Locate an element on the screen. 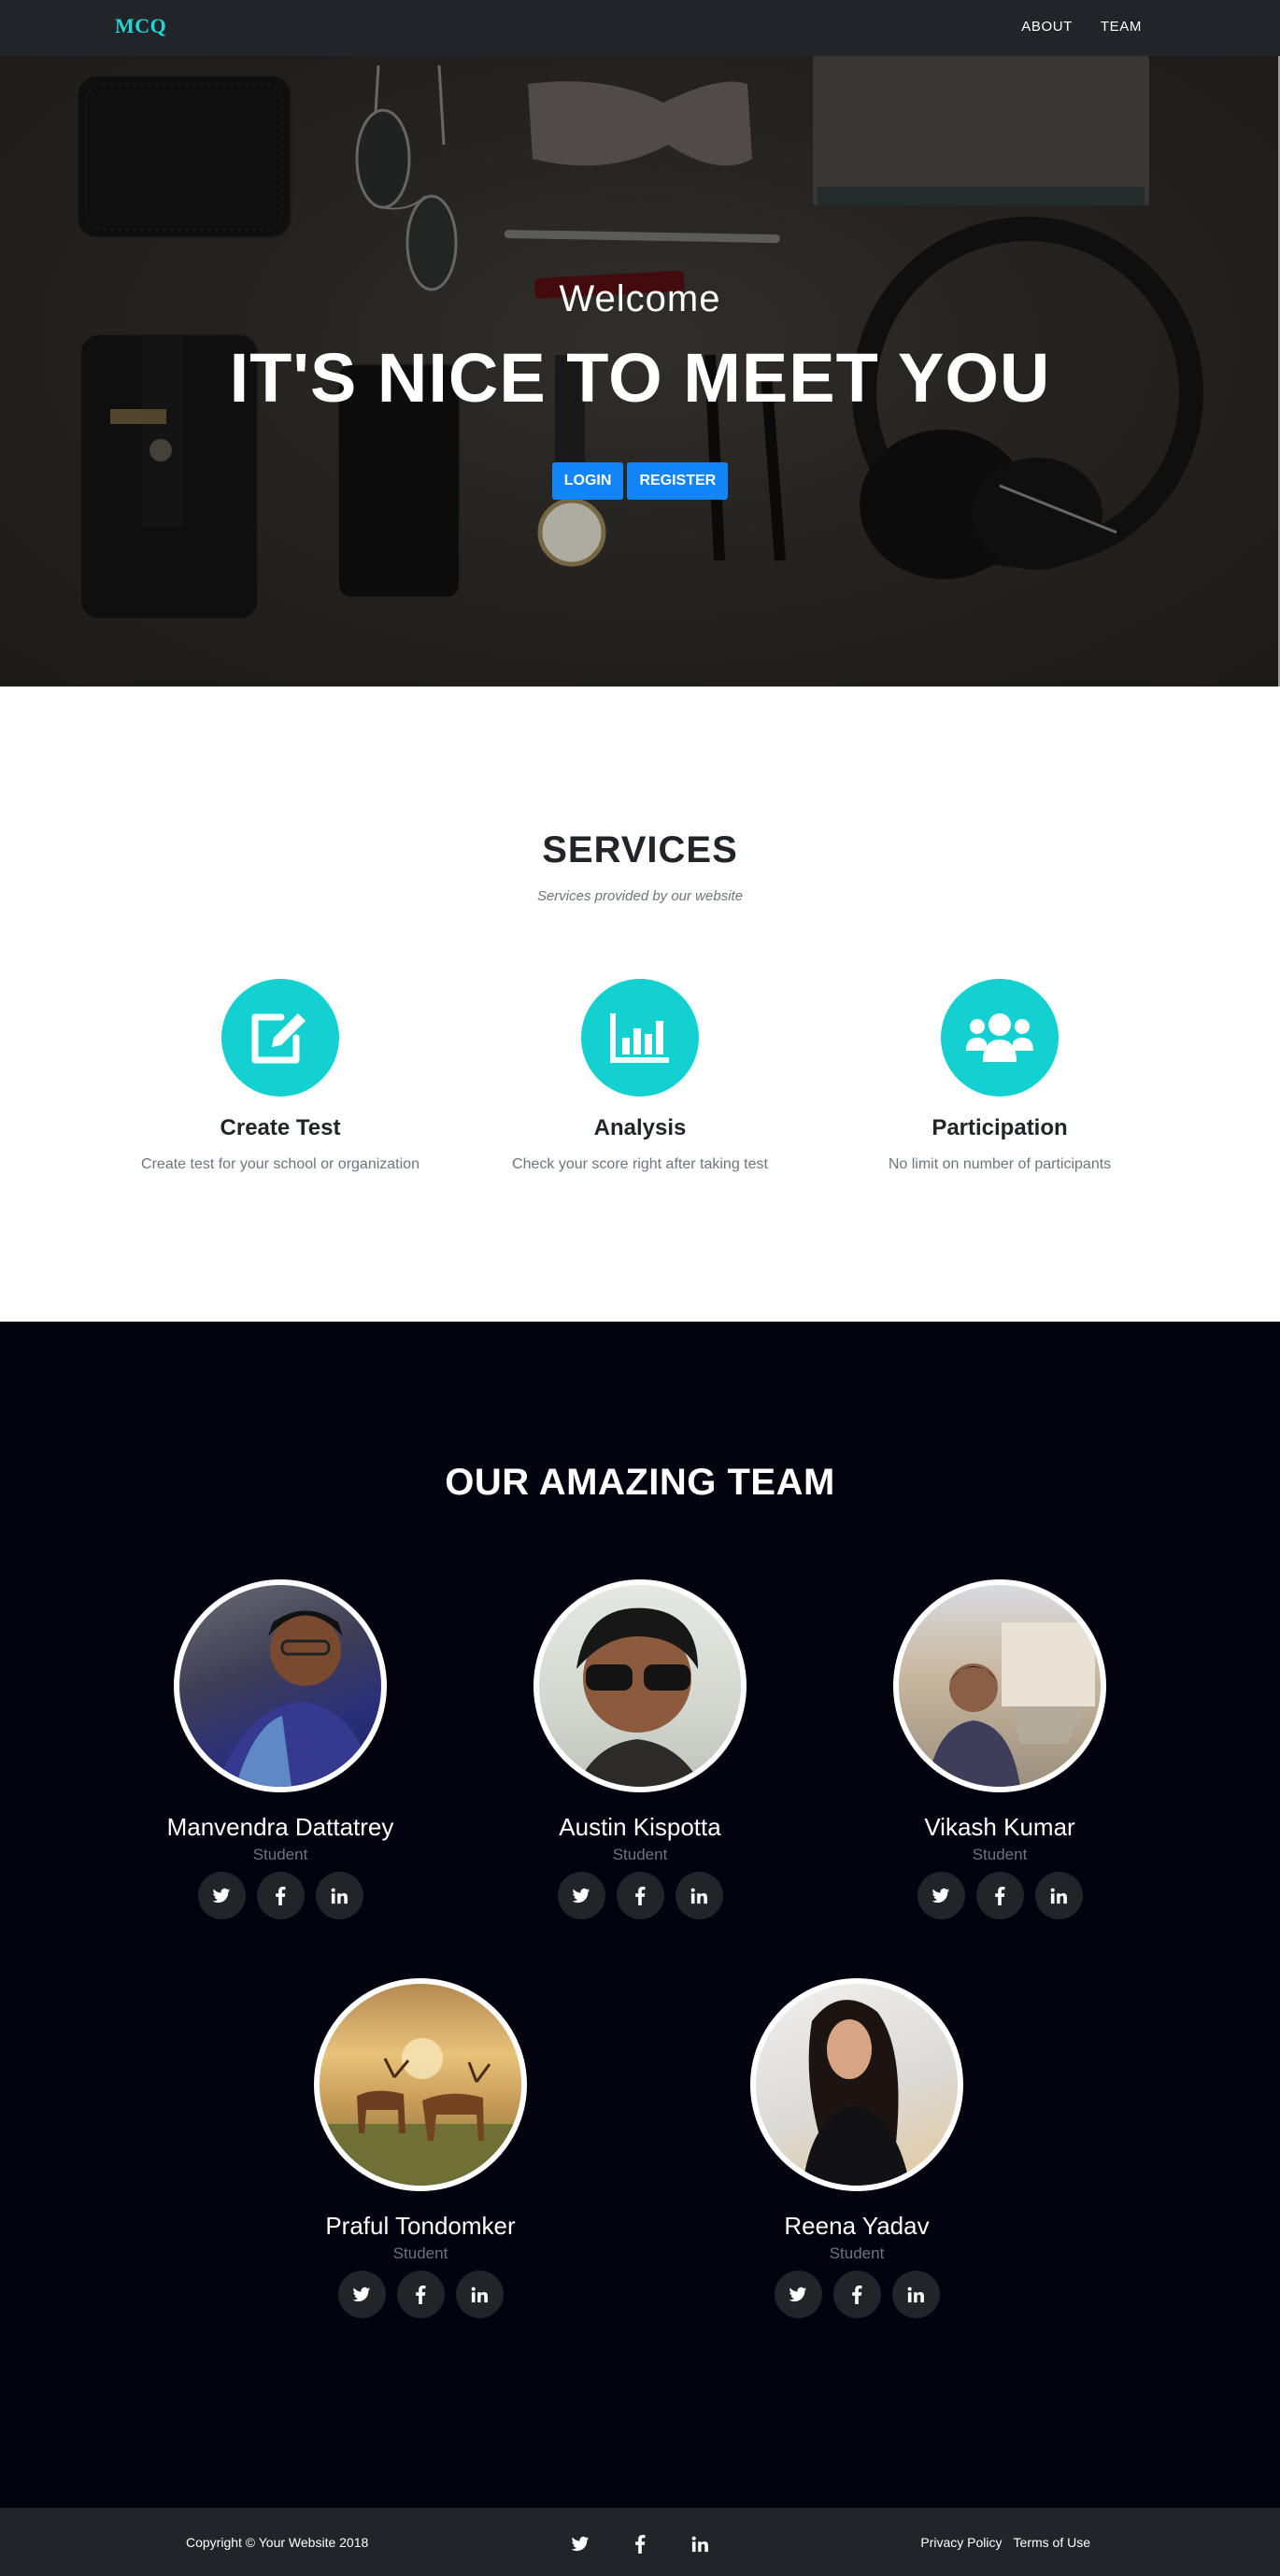 Image resolution: width=1280 pixels, height=2576 pixels. register-button: REGISTER is located at coordinates (678, 481).